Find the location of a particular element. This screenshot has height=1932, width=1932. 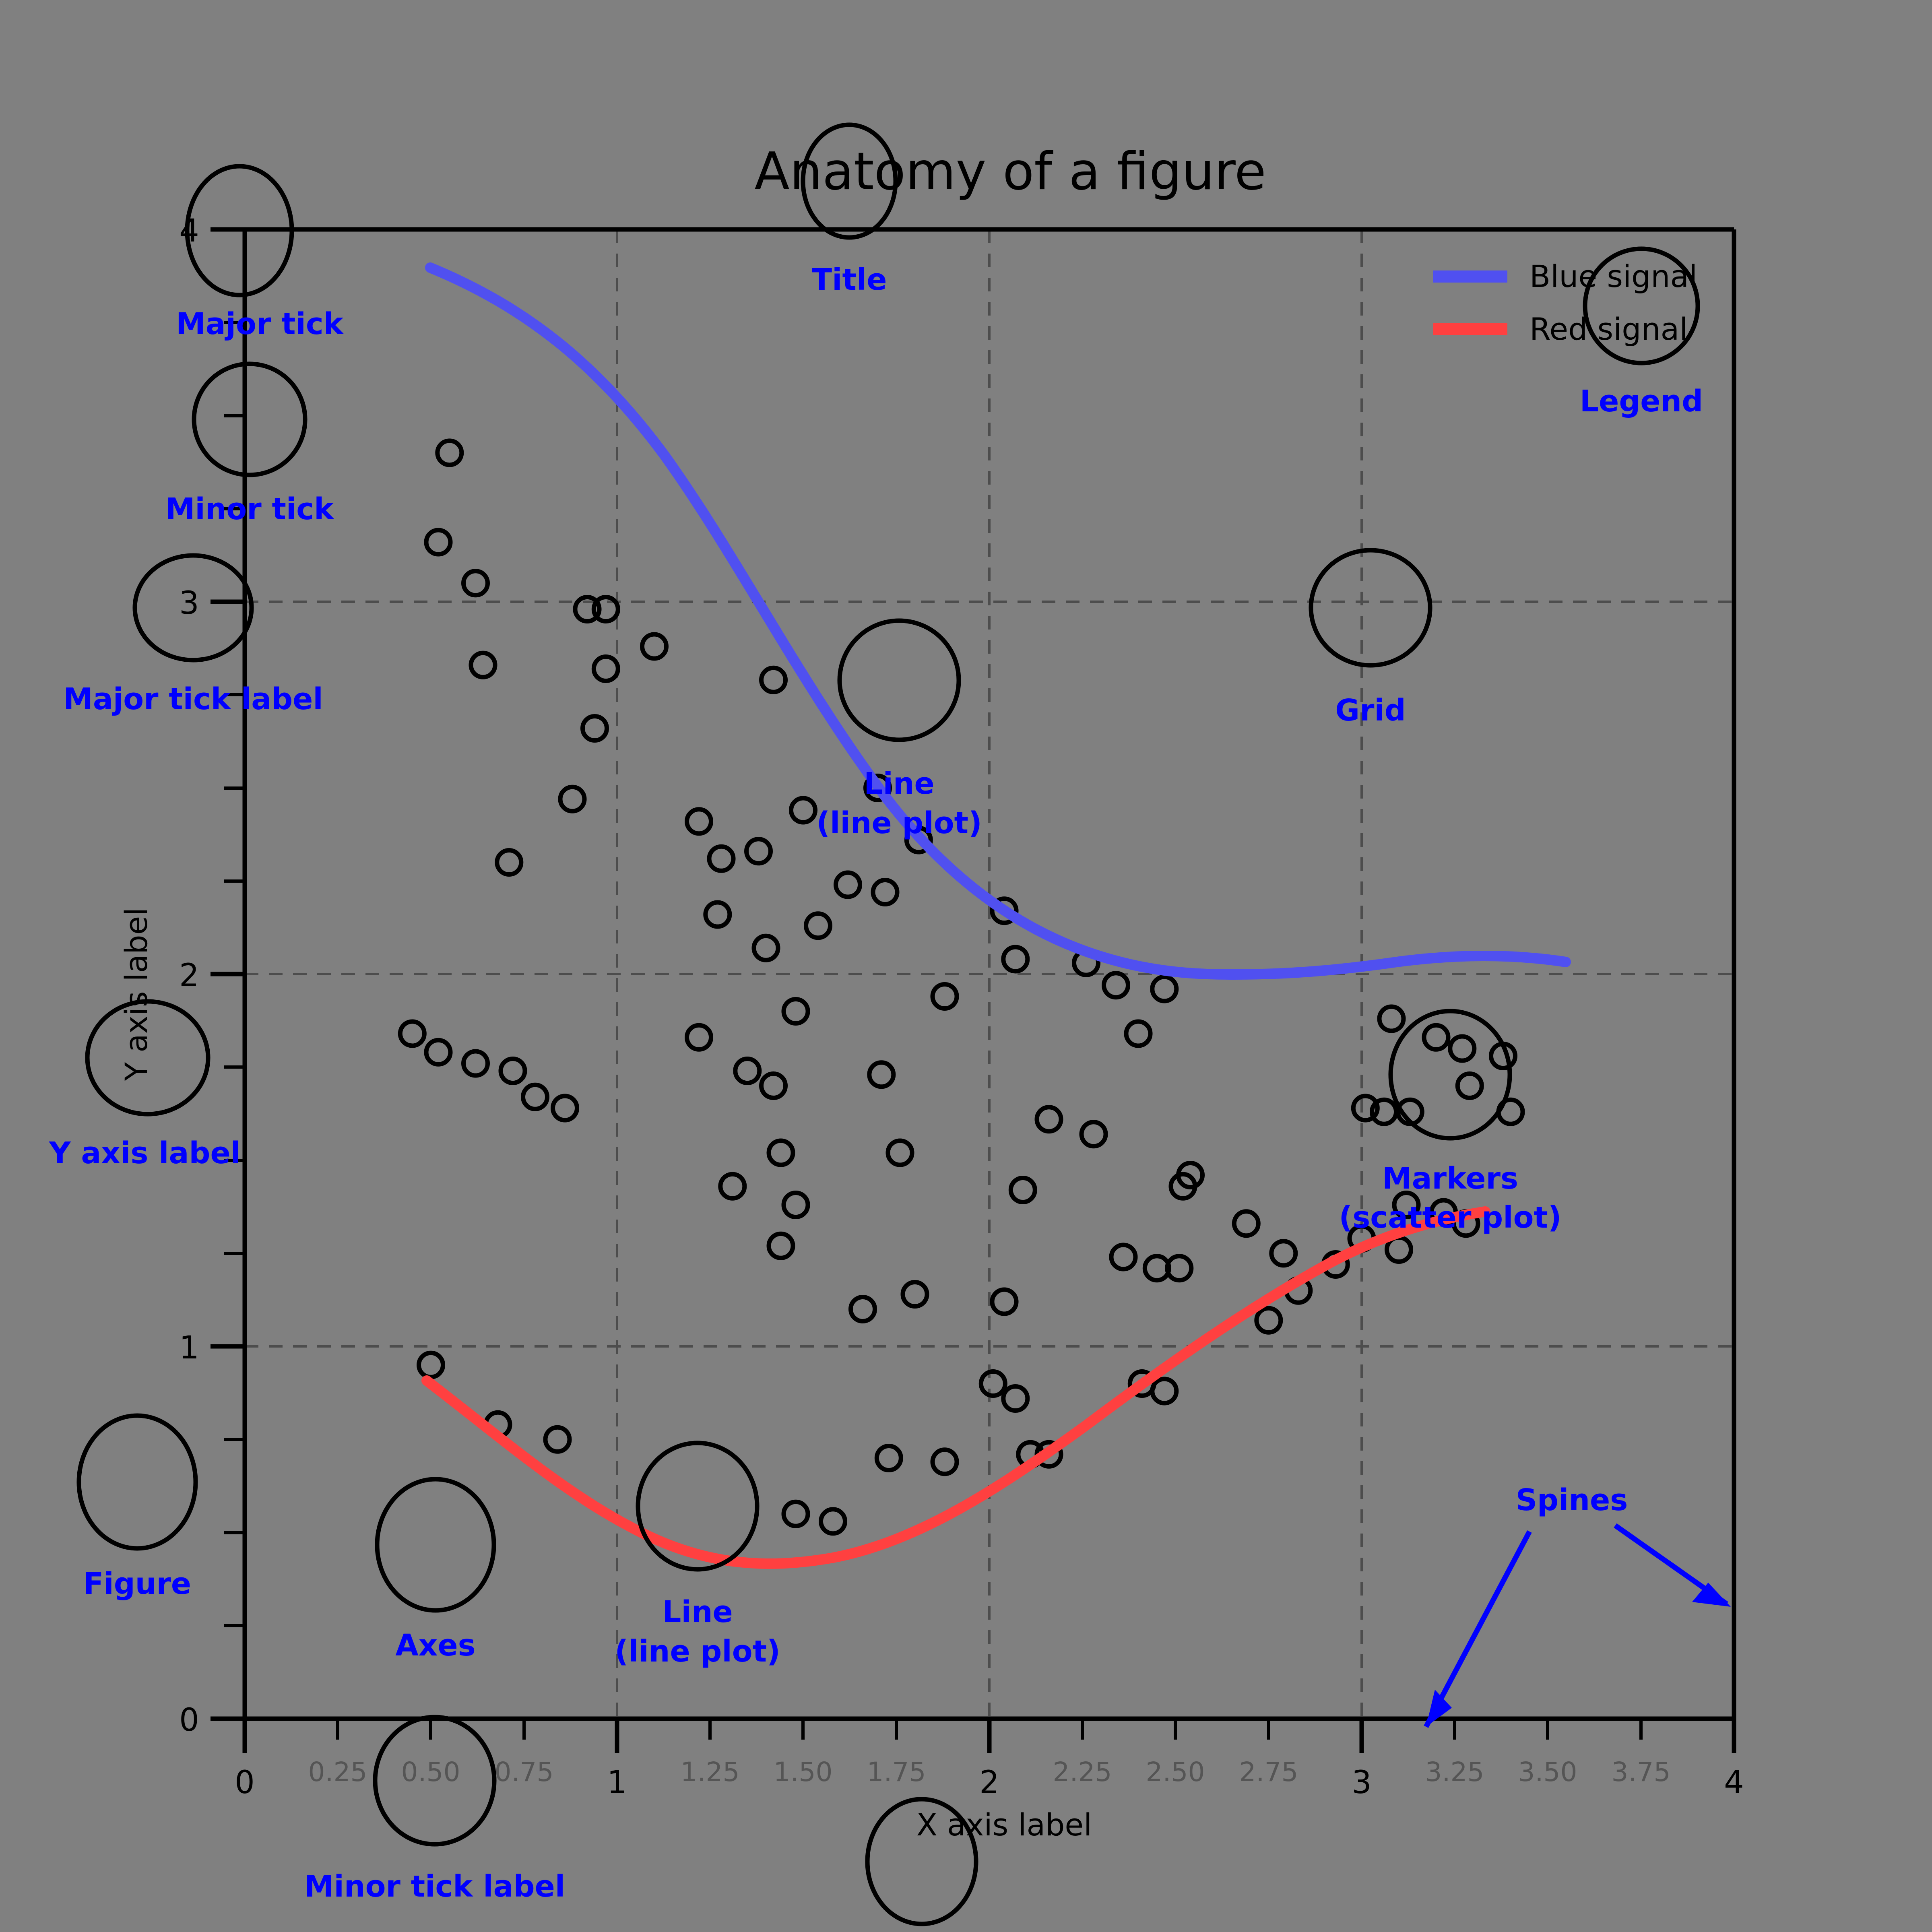

y-tick-label: 1 is located at coordinates (189, 1348).